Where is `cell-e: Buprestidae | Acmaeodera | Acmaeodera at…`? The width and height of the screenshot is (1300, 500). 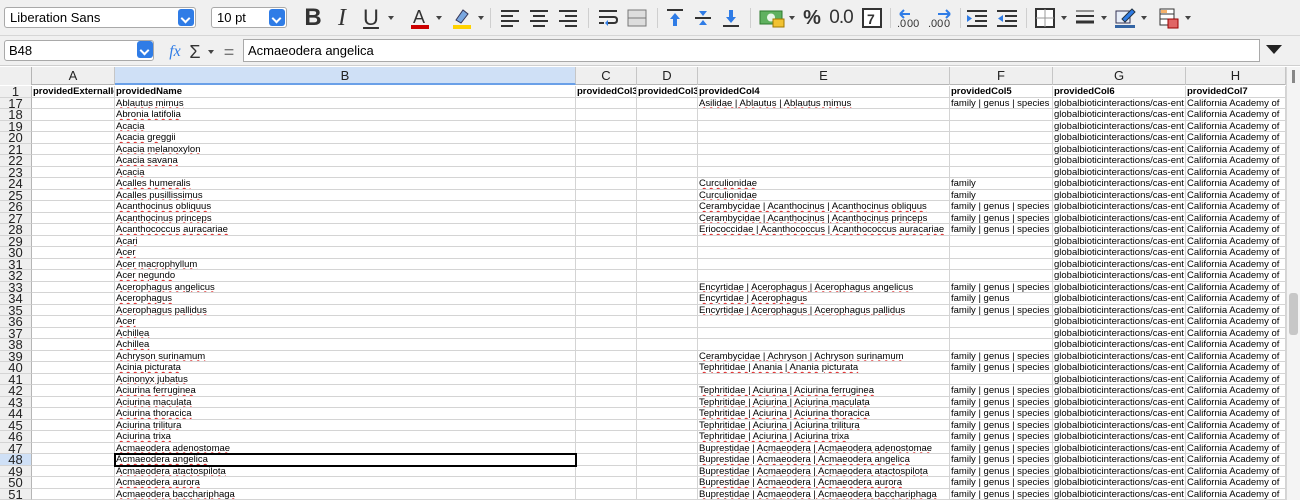 cell-e: Buprestidae | Acmaeodera | Acmaeodera at… is located at coordinates (824, 471).